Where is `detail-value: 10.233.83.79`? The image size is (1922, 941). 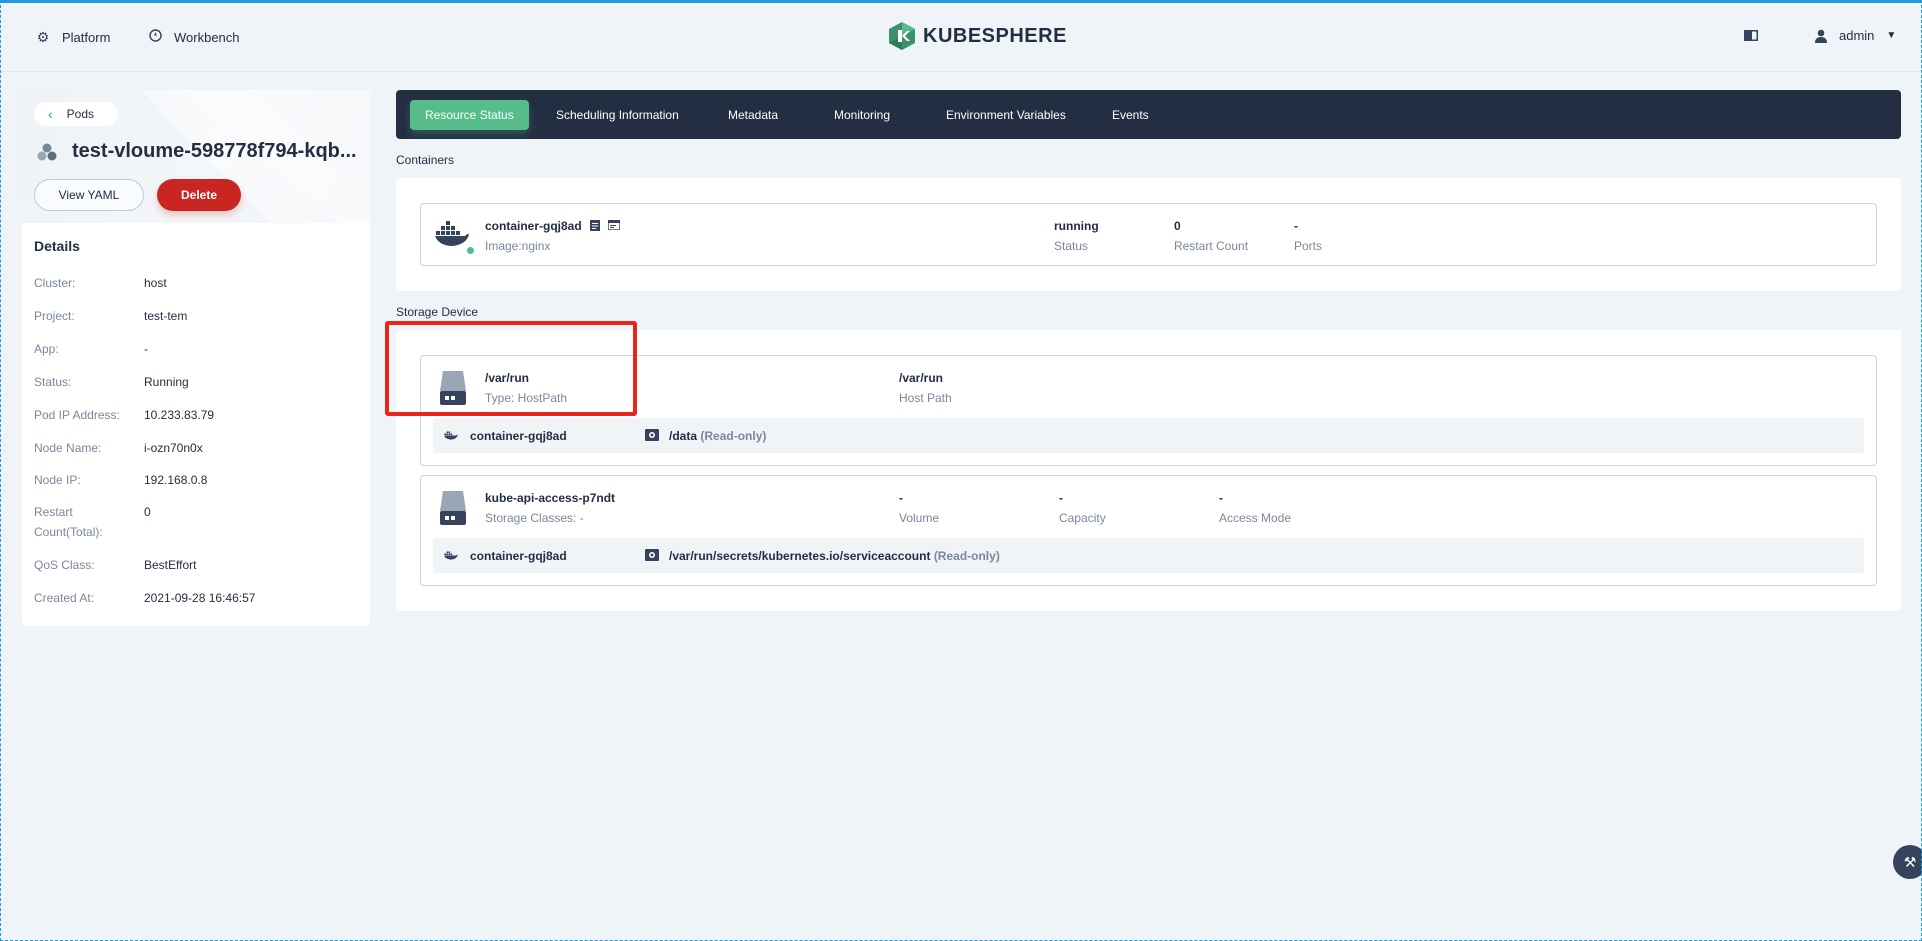 detail-value: 10.233.83.79 is located at coordinates (179, 415).